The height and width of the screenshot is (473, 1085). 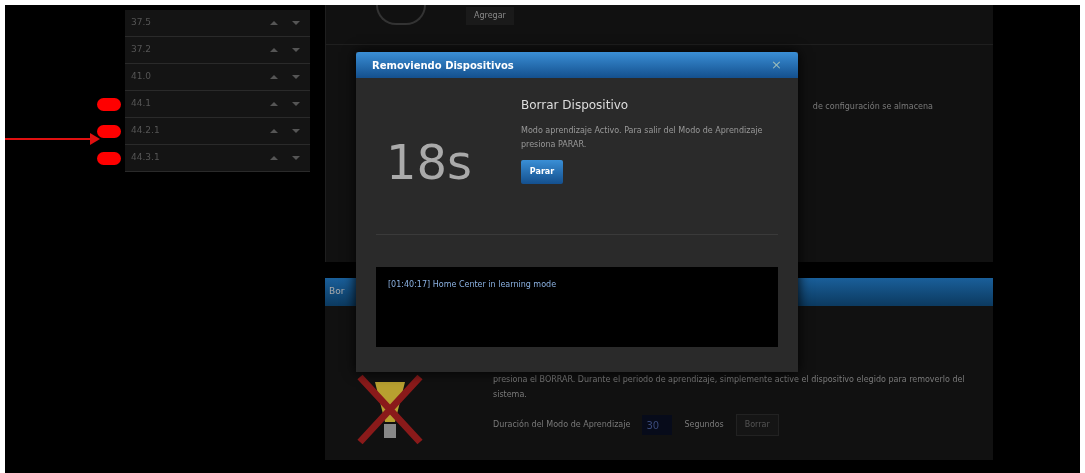 I want to click on unit-label: Segundos, so click(x=704, y=425).